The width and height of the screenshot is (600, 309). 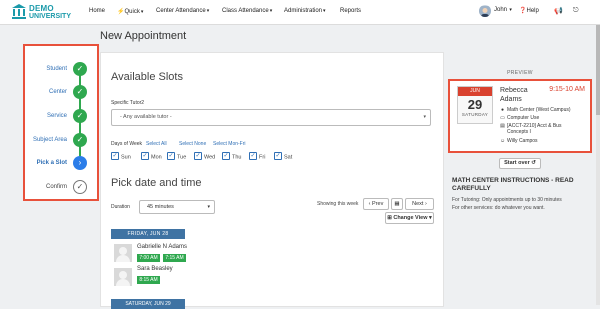 What do you see at coordinates (156, 157) in the screenshot?
I see `day-label: Mon` at bounding box center [156, 157].